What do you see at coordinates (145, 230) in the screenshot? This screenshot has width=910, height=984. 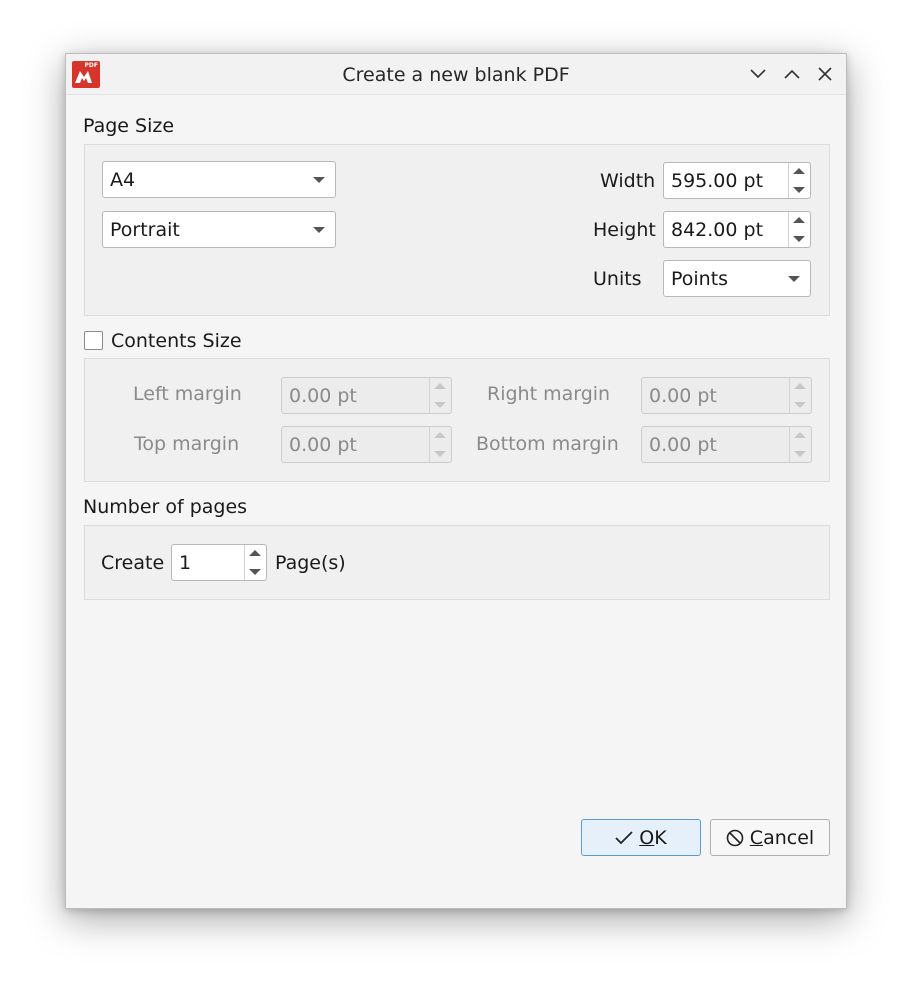 I see `orientation-selected: Portrait` at bounding box center [145, 230].